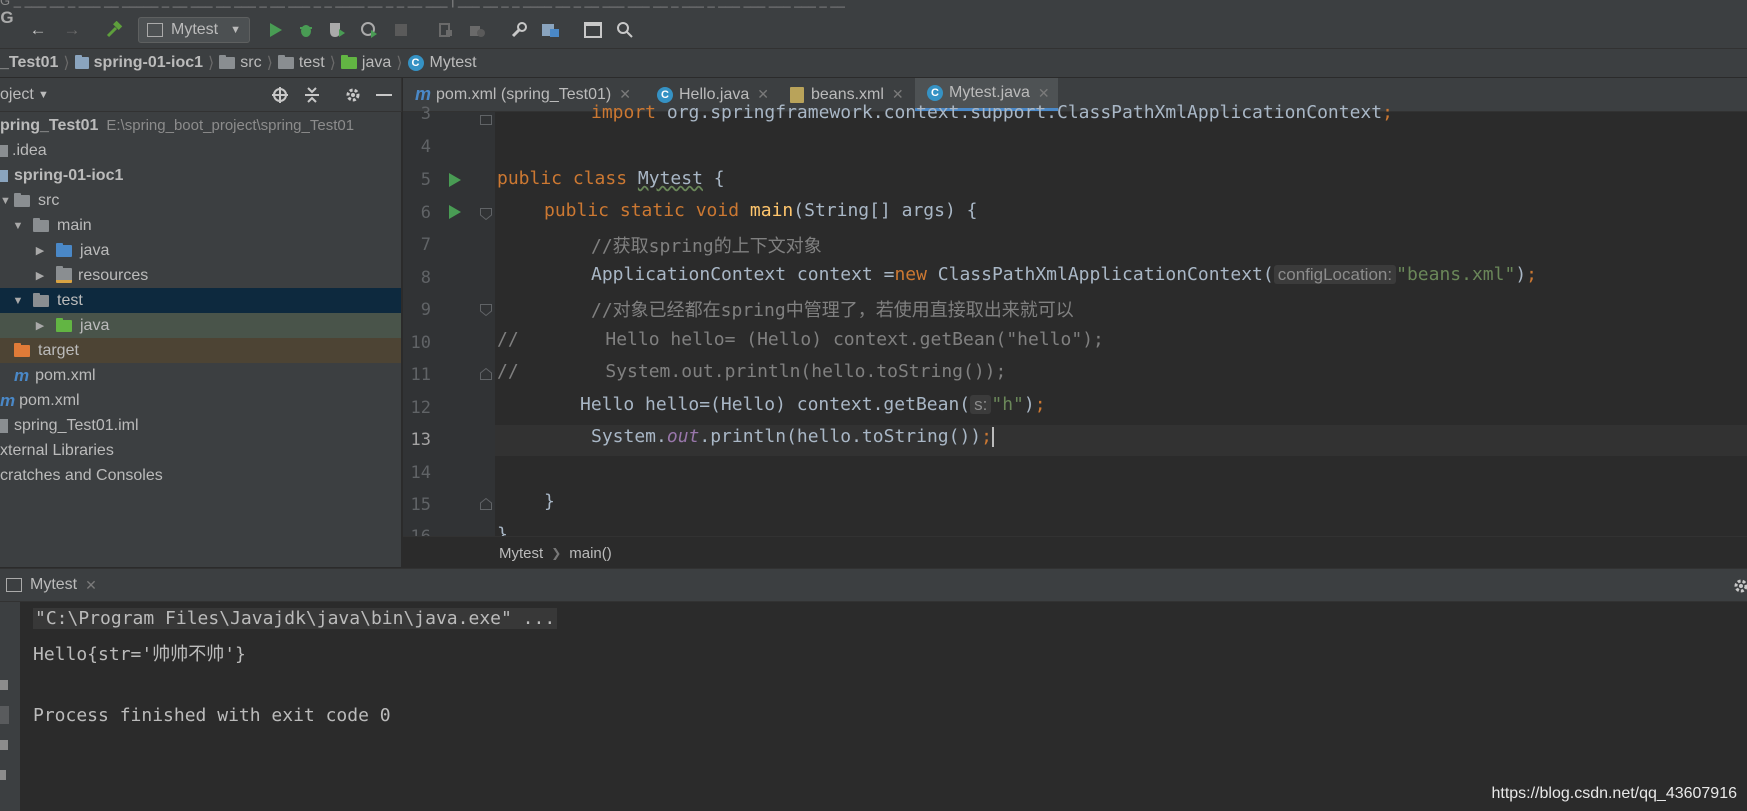 This screenshot has width=1747, height=811. What do you see at coordinates (4, 715) in the screenshot?
I see `soft-wrap-icon` at bounding box center [4, 715].